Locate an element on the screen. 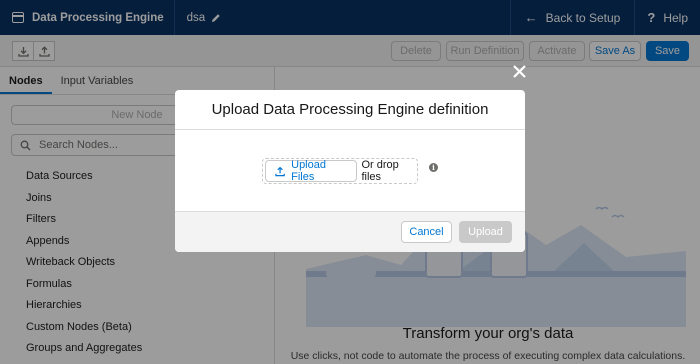 This screenshot has width=700, height=364. file-drop-zone: Upload Files Or drop files is located at coordinates (340, 171).